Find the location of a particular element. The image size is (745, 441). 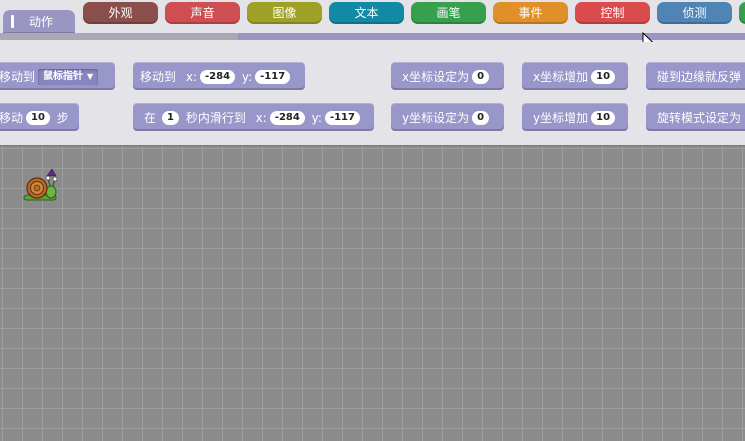

tab-events: 事件 is located at coordinates (530, 13).